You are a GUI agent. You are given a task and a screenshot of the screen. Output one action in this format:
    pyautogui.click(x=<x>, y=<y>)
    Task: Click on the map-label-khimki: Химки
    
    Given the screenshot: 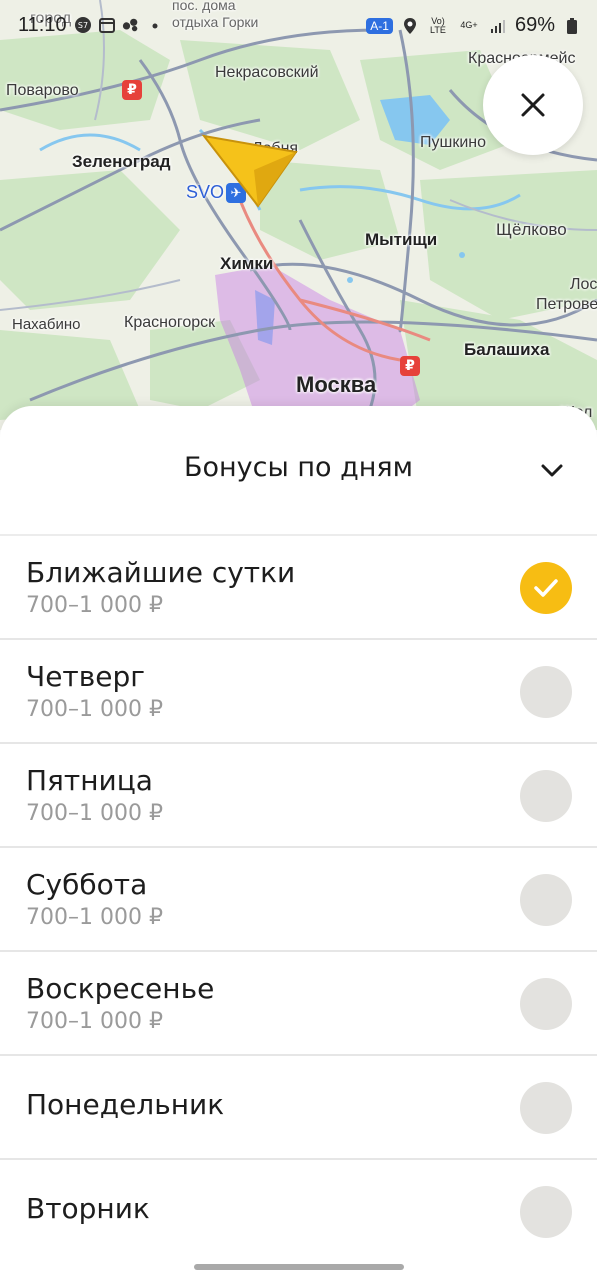 What is the action you would take?
    pyautogui.click(x=247, y=263)
    